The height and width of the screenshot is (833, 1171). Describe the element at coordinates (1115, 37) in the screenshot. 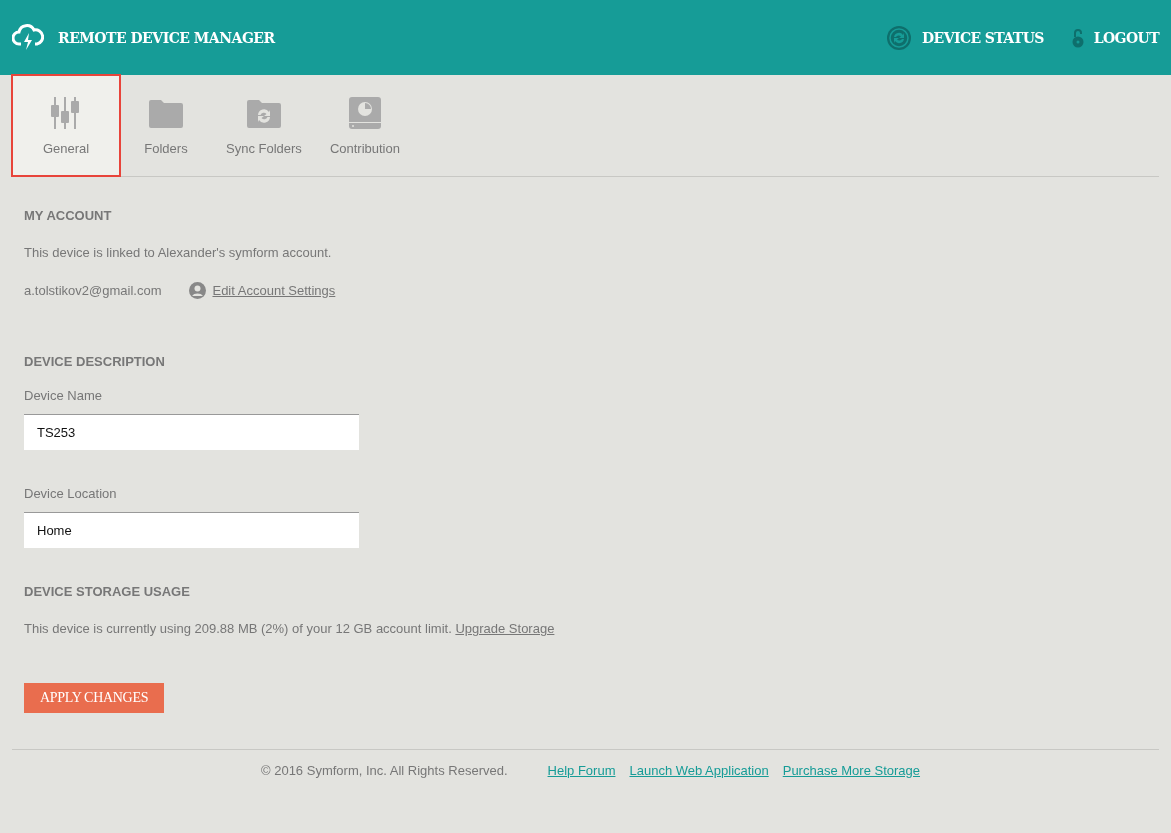

I see `logout-link: LOGOUT` at that location.